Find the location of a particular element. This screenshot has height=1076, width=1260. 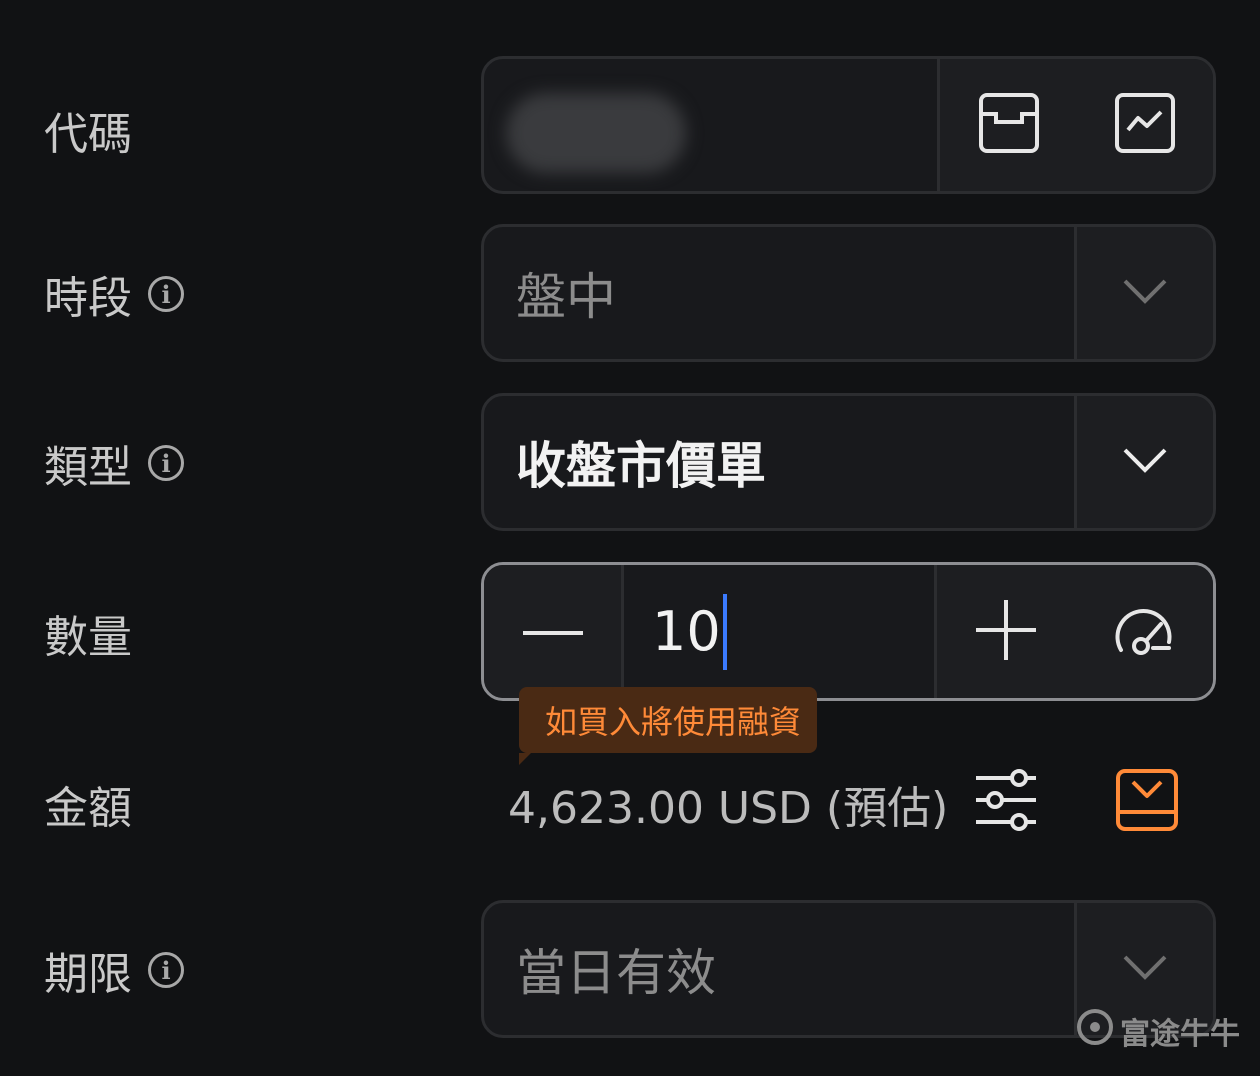

type-label-text: 類型 is located at coordinates (88, 467).